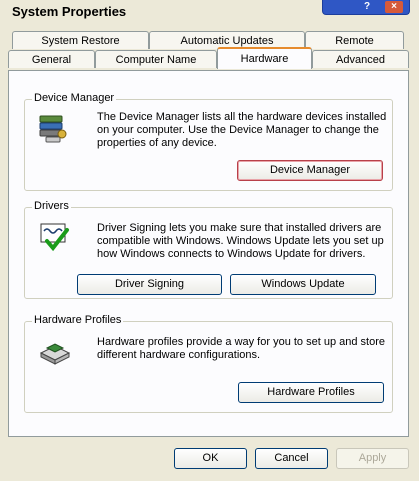 The image size is (419, 481). What do you see at coordinates (51, 59) in the screenshot?
I see `tab-general: General` at bounding box center [51, 59].